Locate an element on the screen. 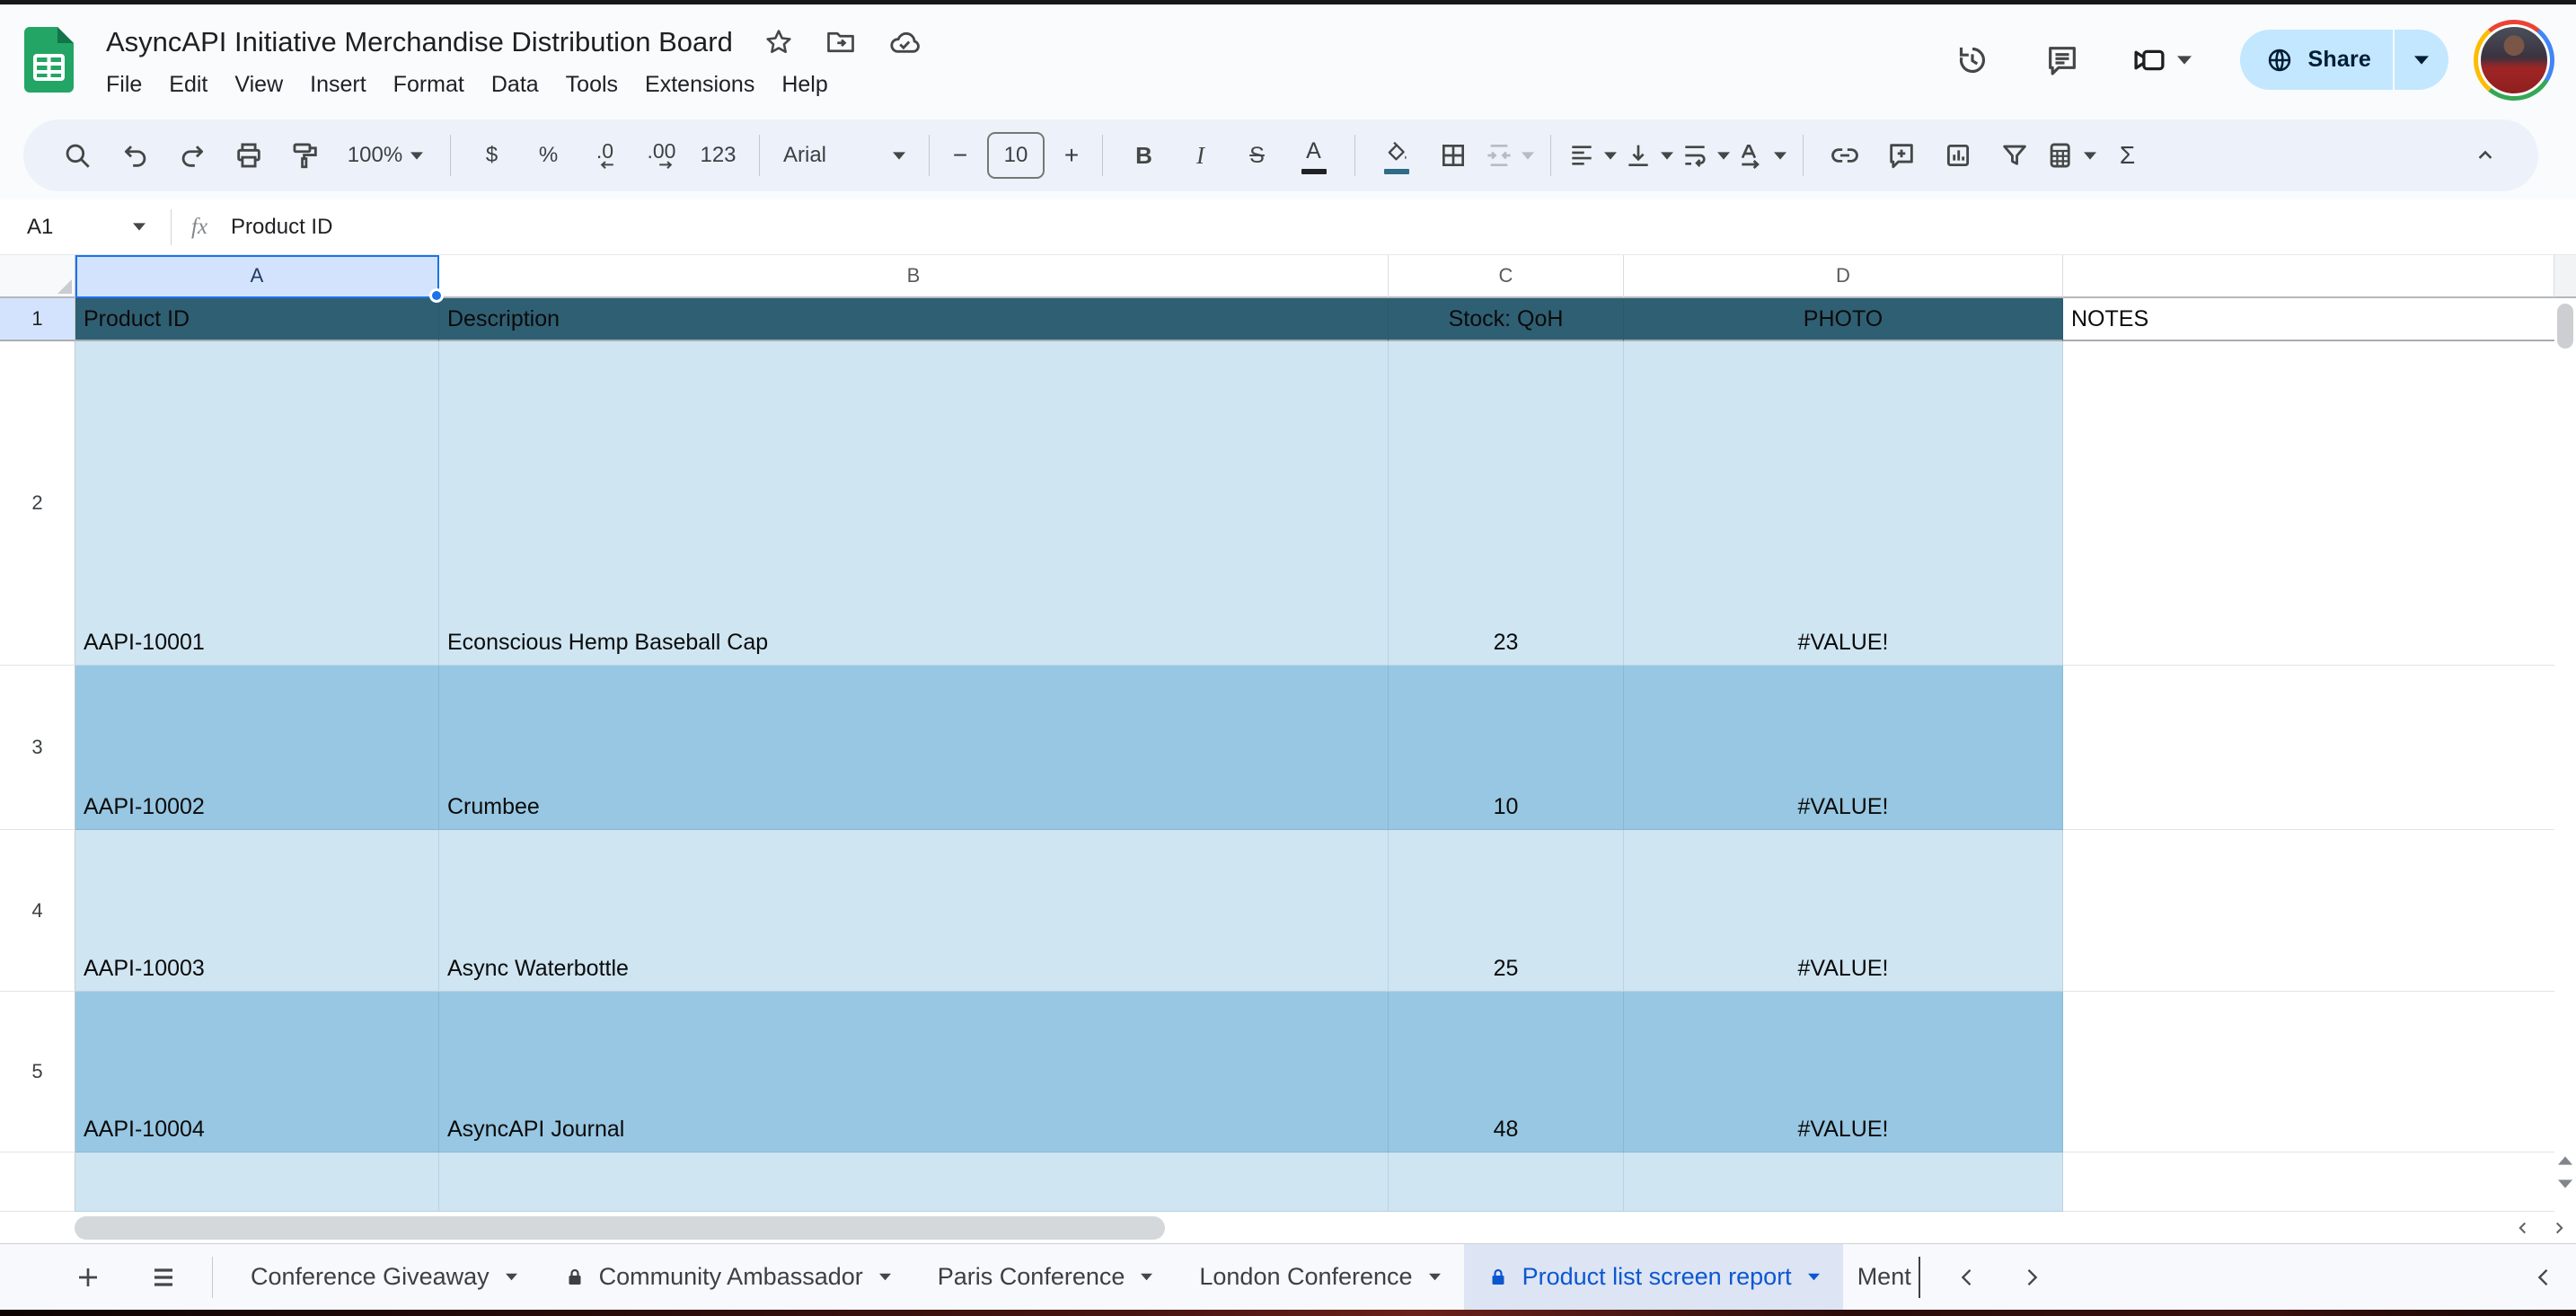 The image size is (2576, 1316). zoom-select: 100% is located at coordinates (385, 155).